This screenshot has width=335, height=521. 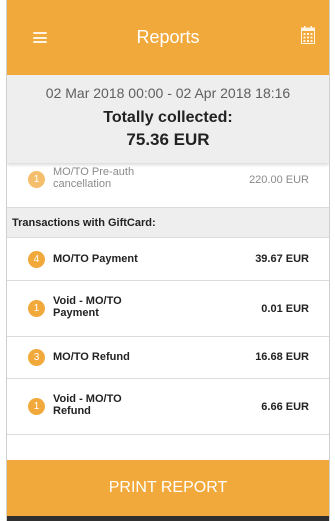 I want to click on transaction-amount: 0.01 EUR, so click(x=285, y=309).